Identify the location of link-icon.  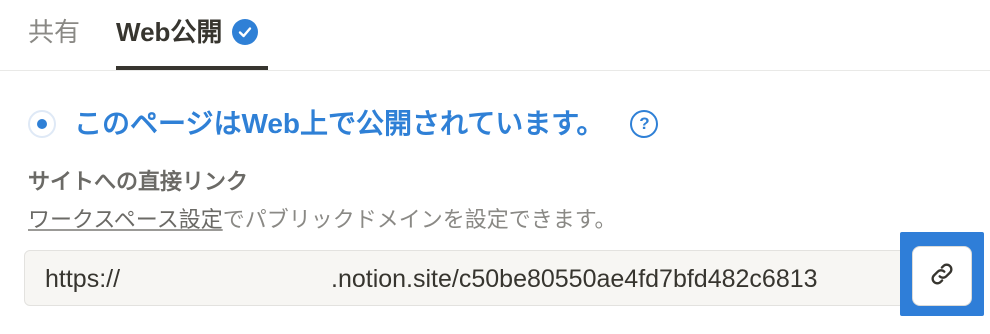
(942, 276).